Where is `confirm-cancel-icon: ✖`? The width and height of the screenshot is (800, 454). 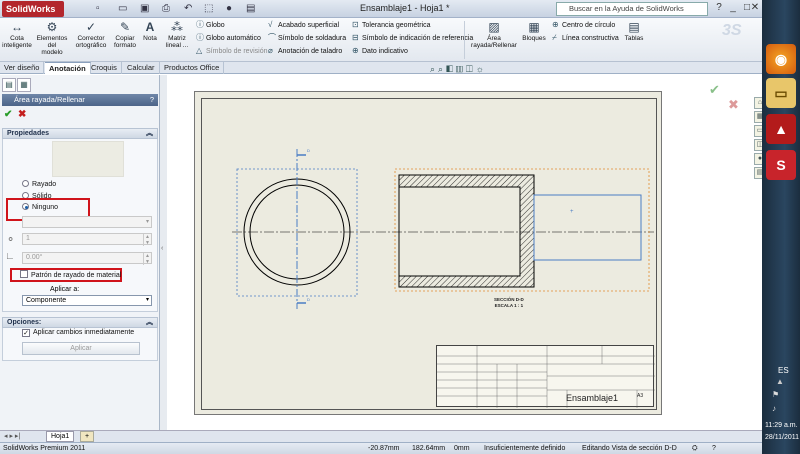 confirm-cancel-icon: ✖ is located at coordinates (733, 105).